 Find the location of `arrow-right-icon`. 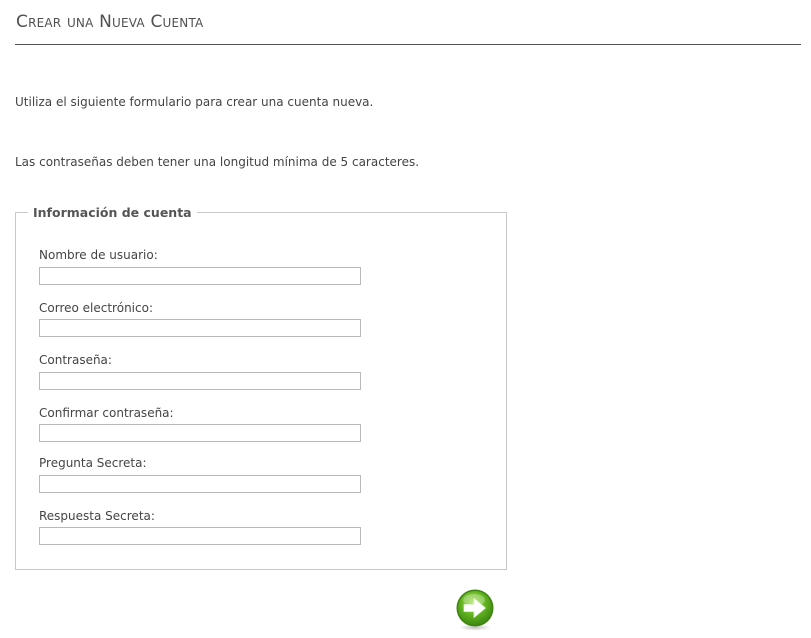

arrow-right-icon is located at coordinates (475, 610).